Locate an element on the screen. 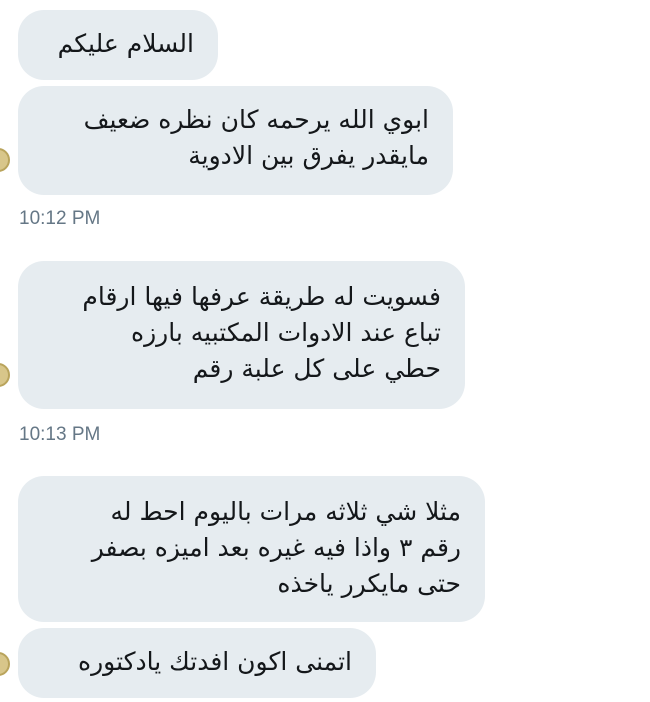 This screenshot has height=702, width=650. message-text: ابوي الله يرحمه كان نظره ضعيف is located at coordinates (256, 119).